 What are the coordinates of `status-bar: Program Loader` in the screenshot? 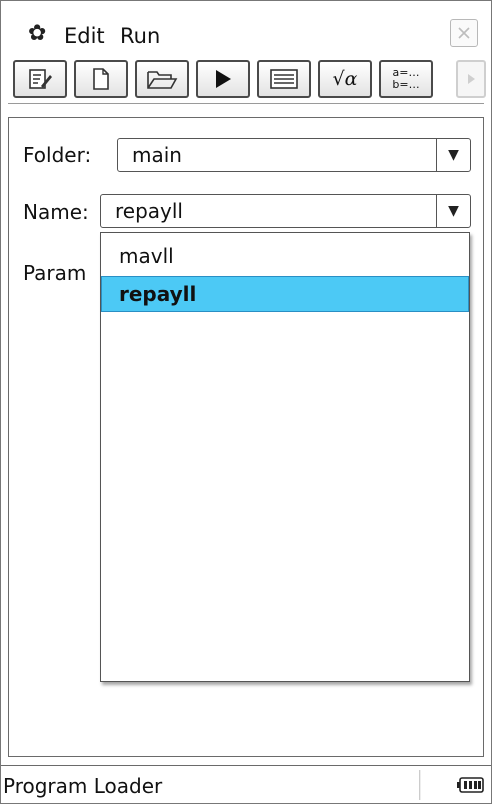 It's located at (246, 784).